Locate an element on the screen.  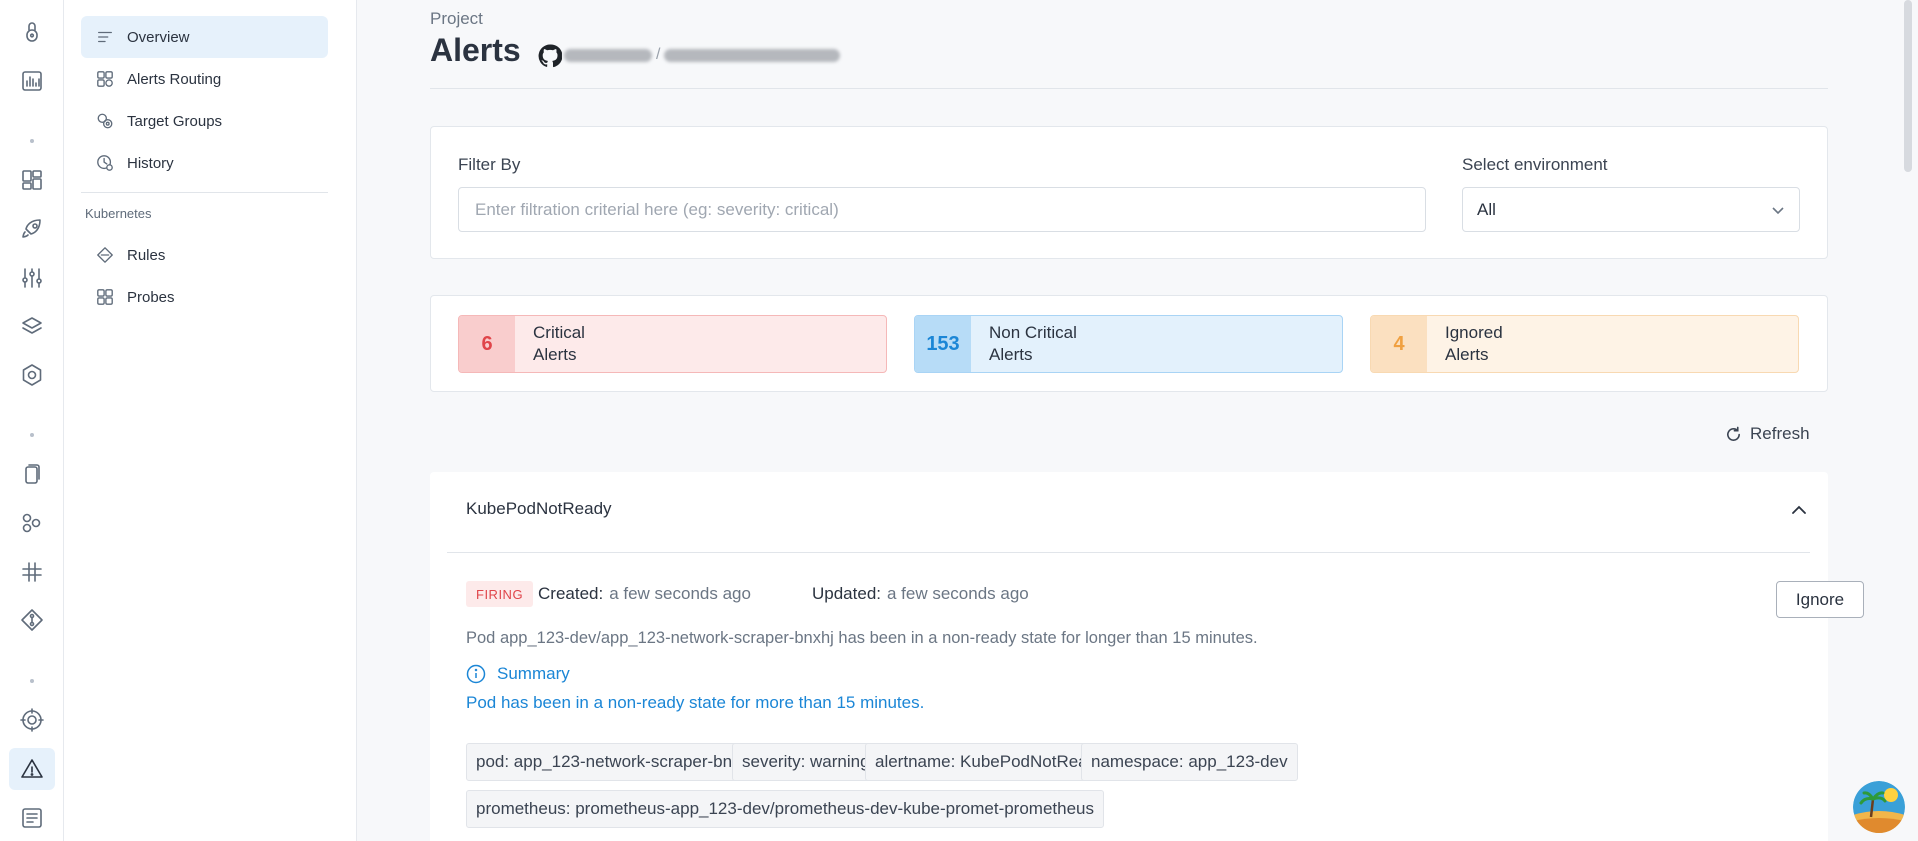
components-icon is located at coordinates (32, 572).